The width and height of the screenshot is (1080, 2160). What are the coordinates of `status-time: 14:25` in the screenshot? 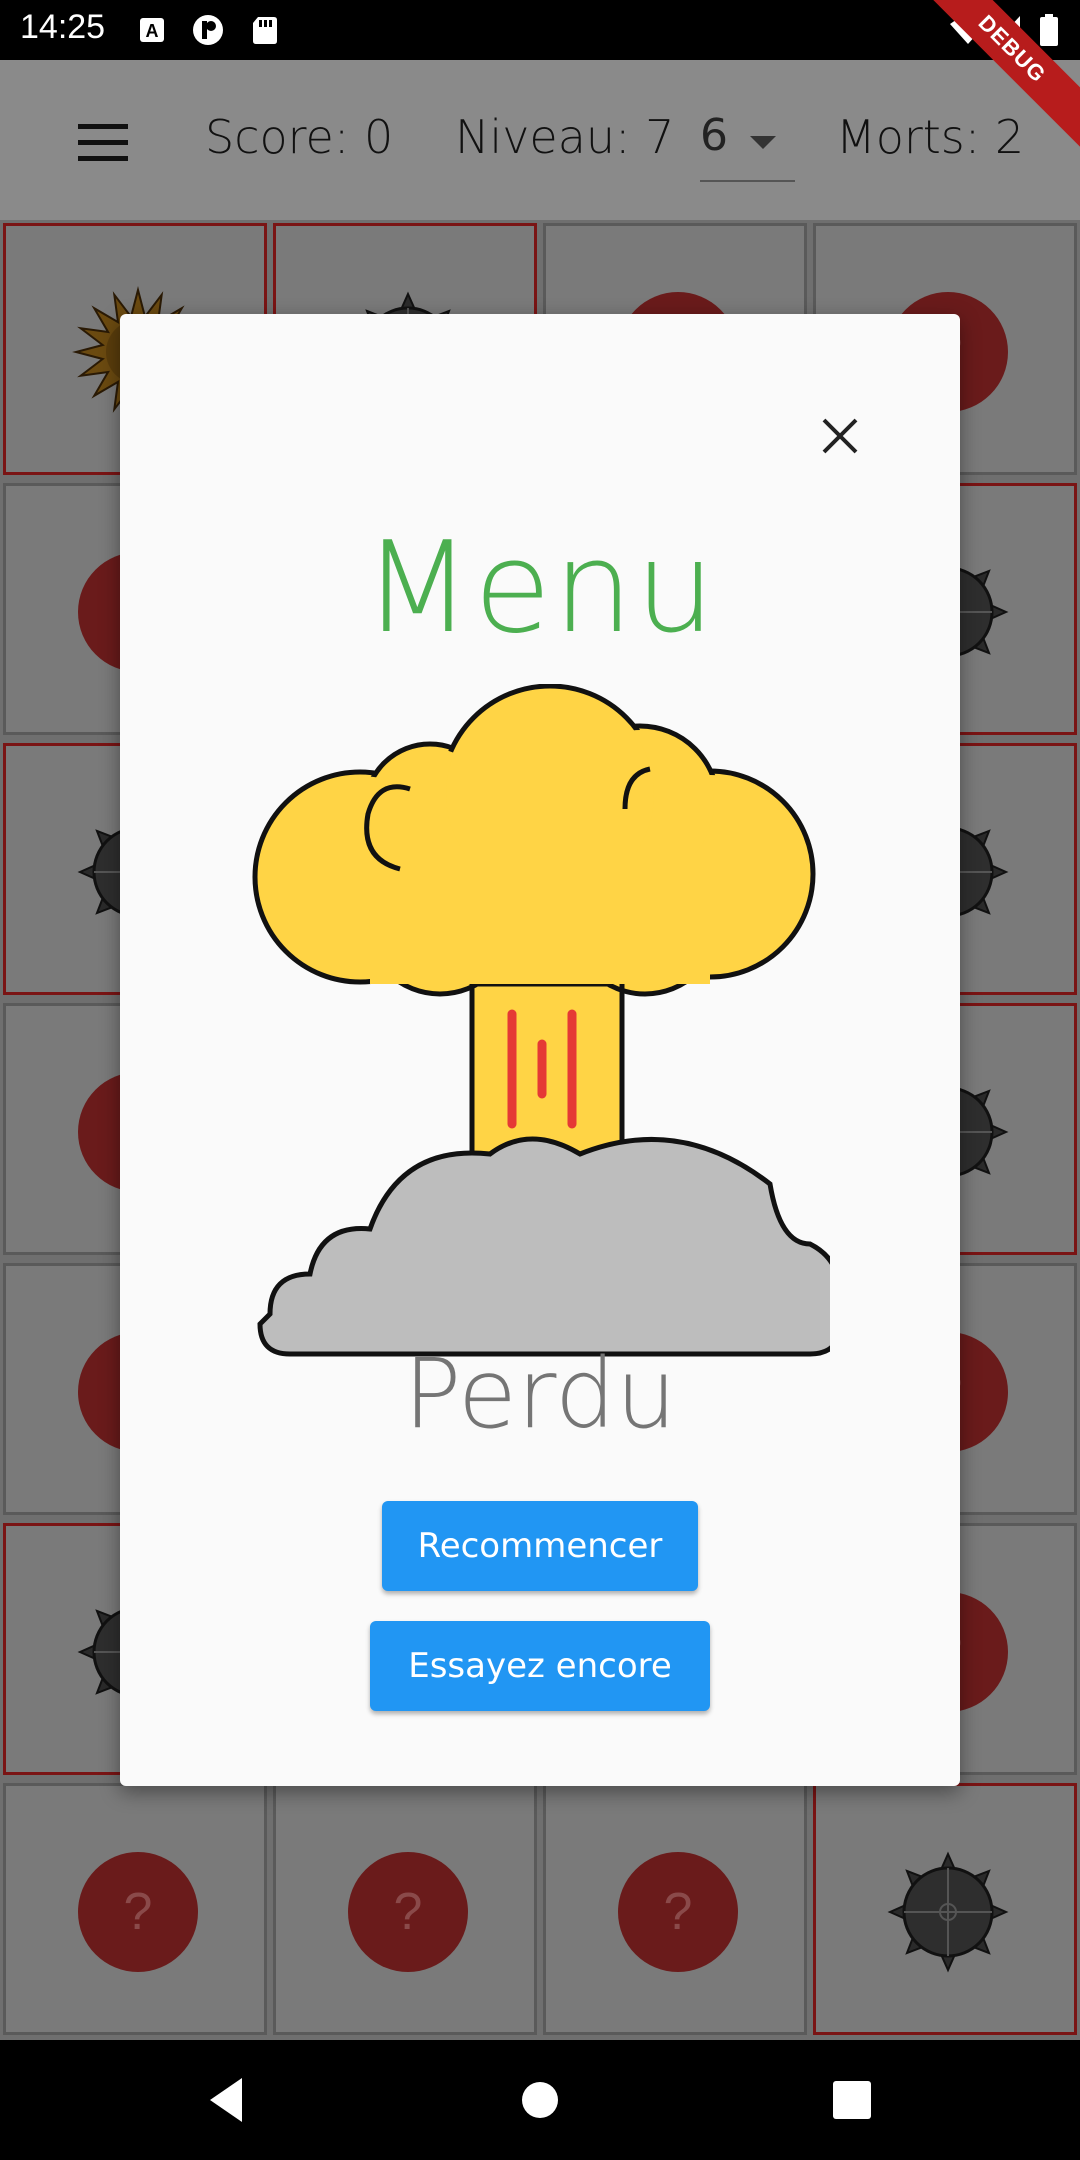 It's located at (63, 27).